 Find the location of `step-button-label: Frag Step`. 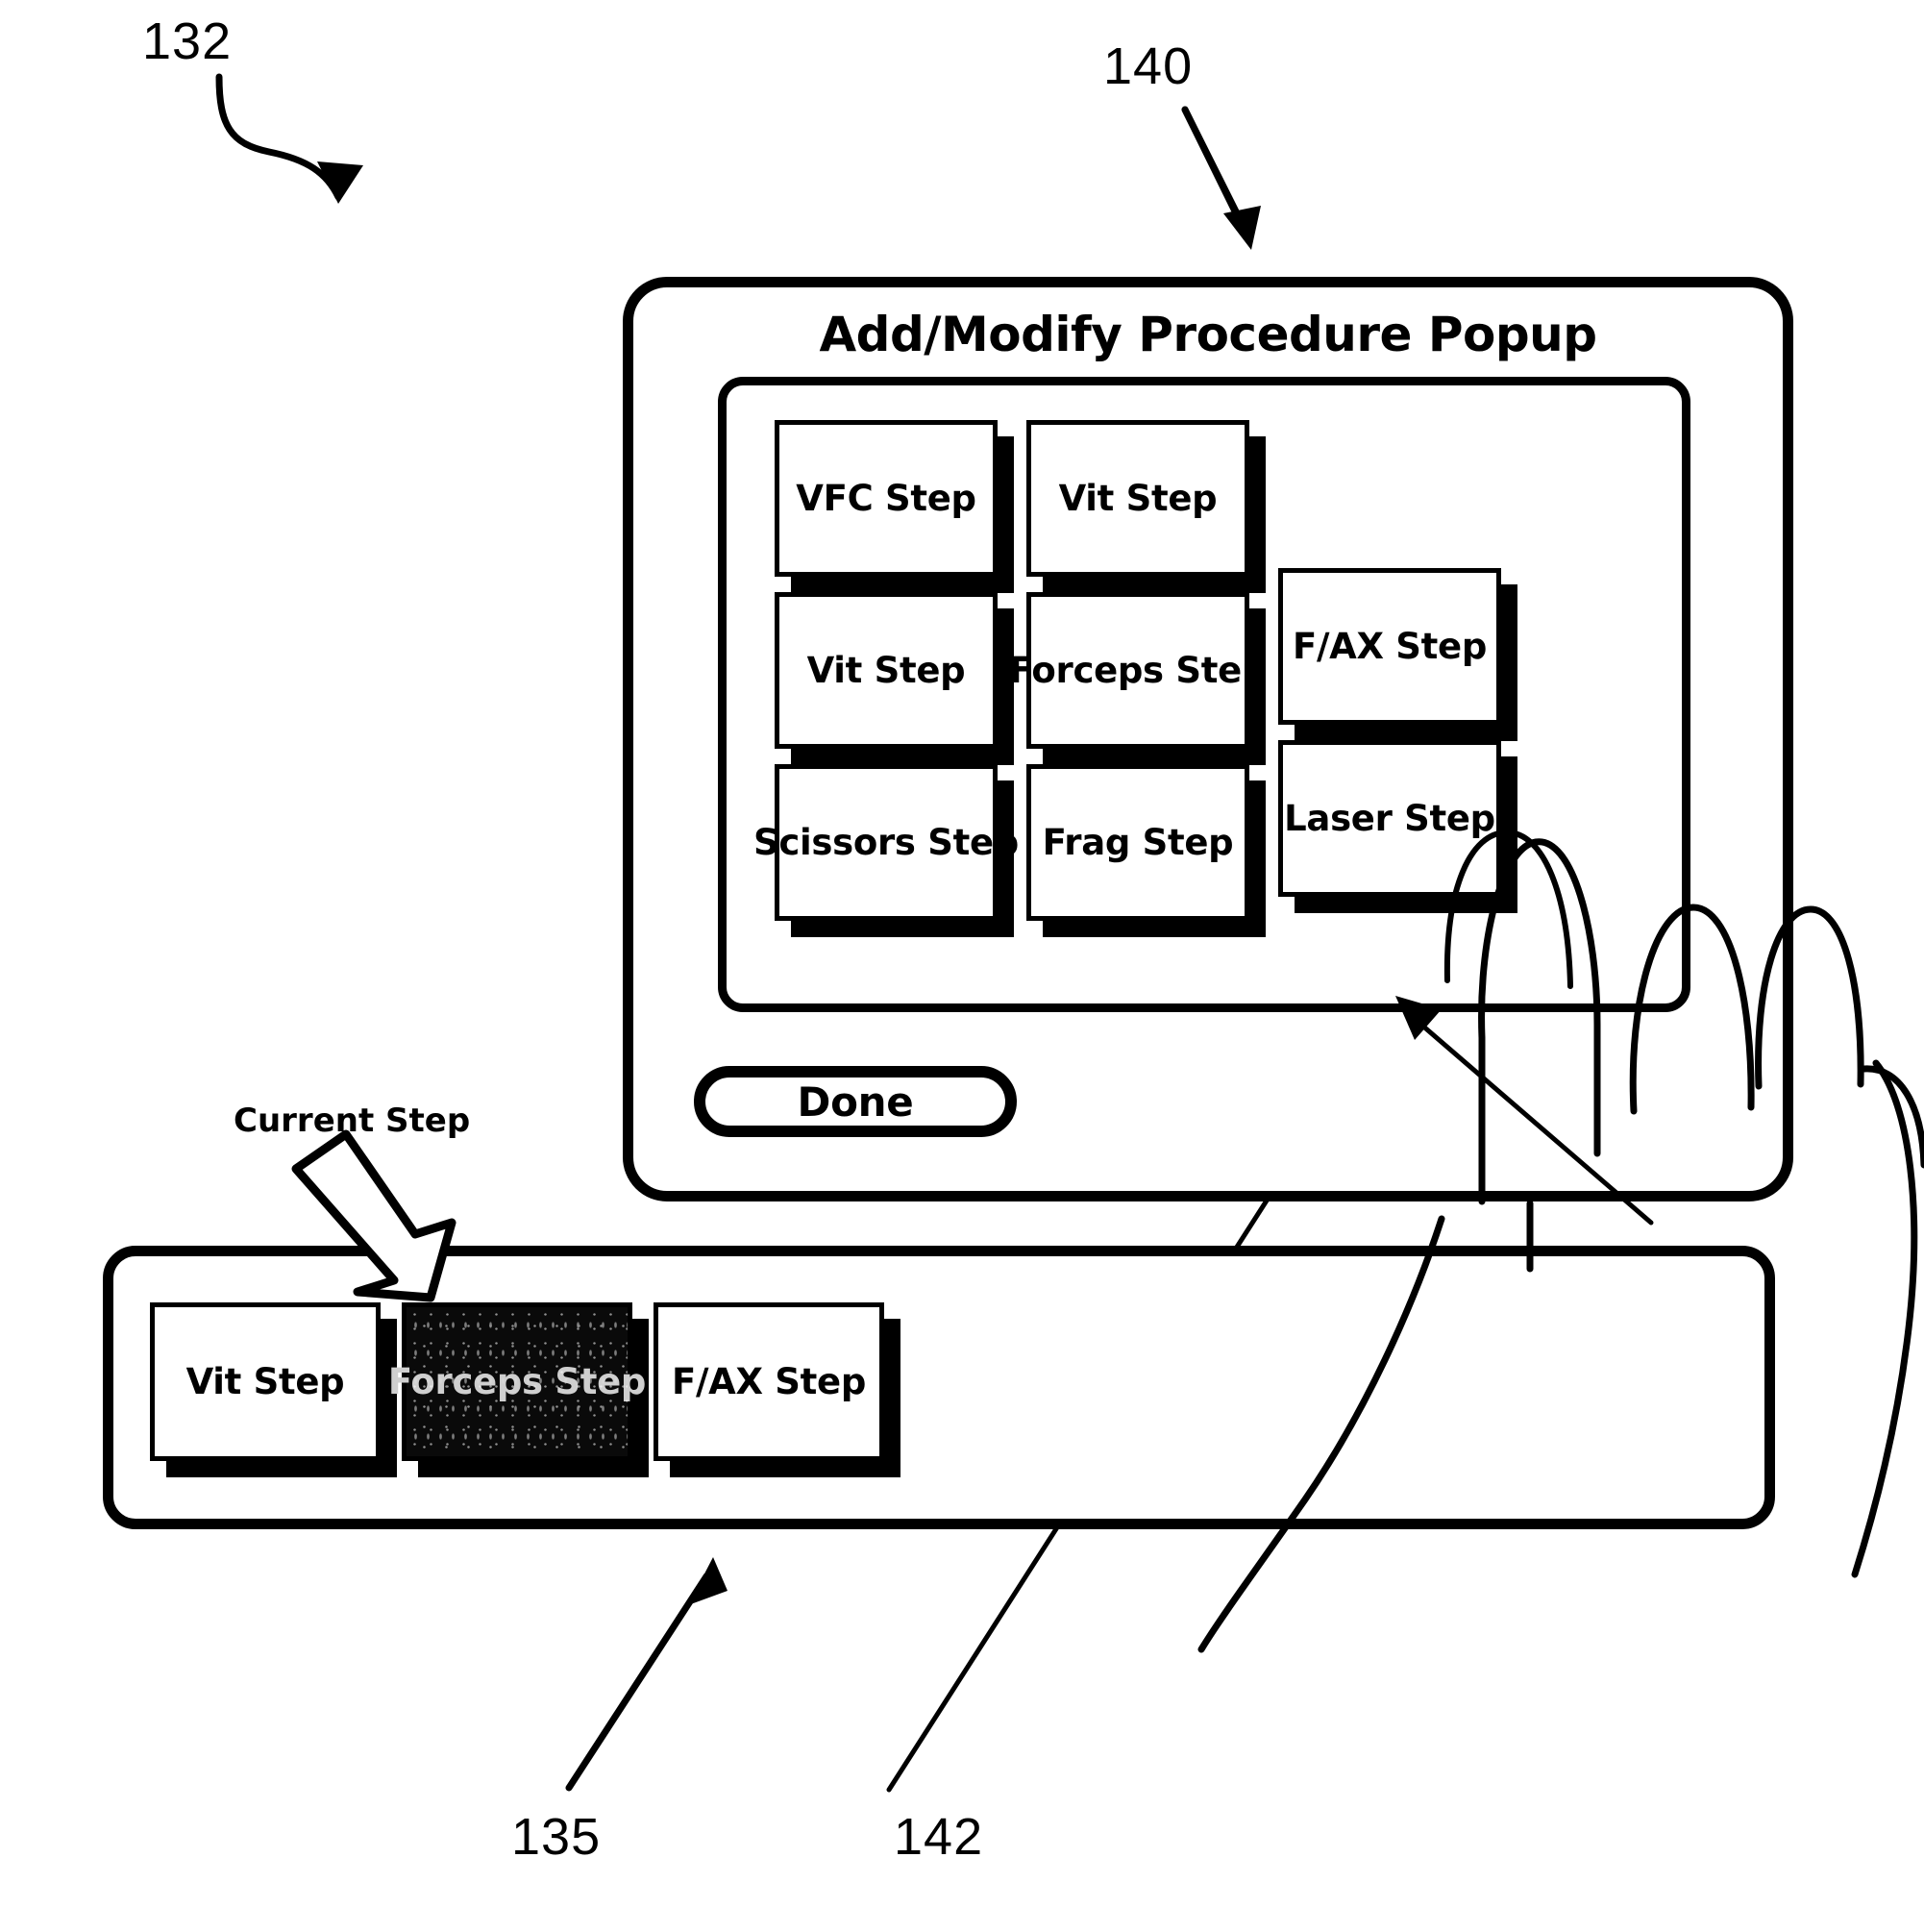

step-button-label: Frag Step is located at coordinates (1138, 842).